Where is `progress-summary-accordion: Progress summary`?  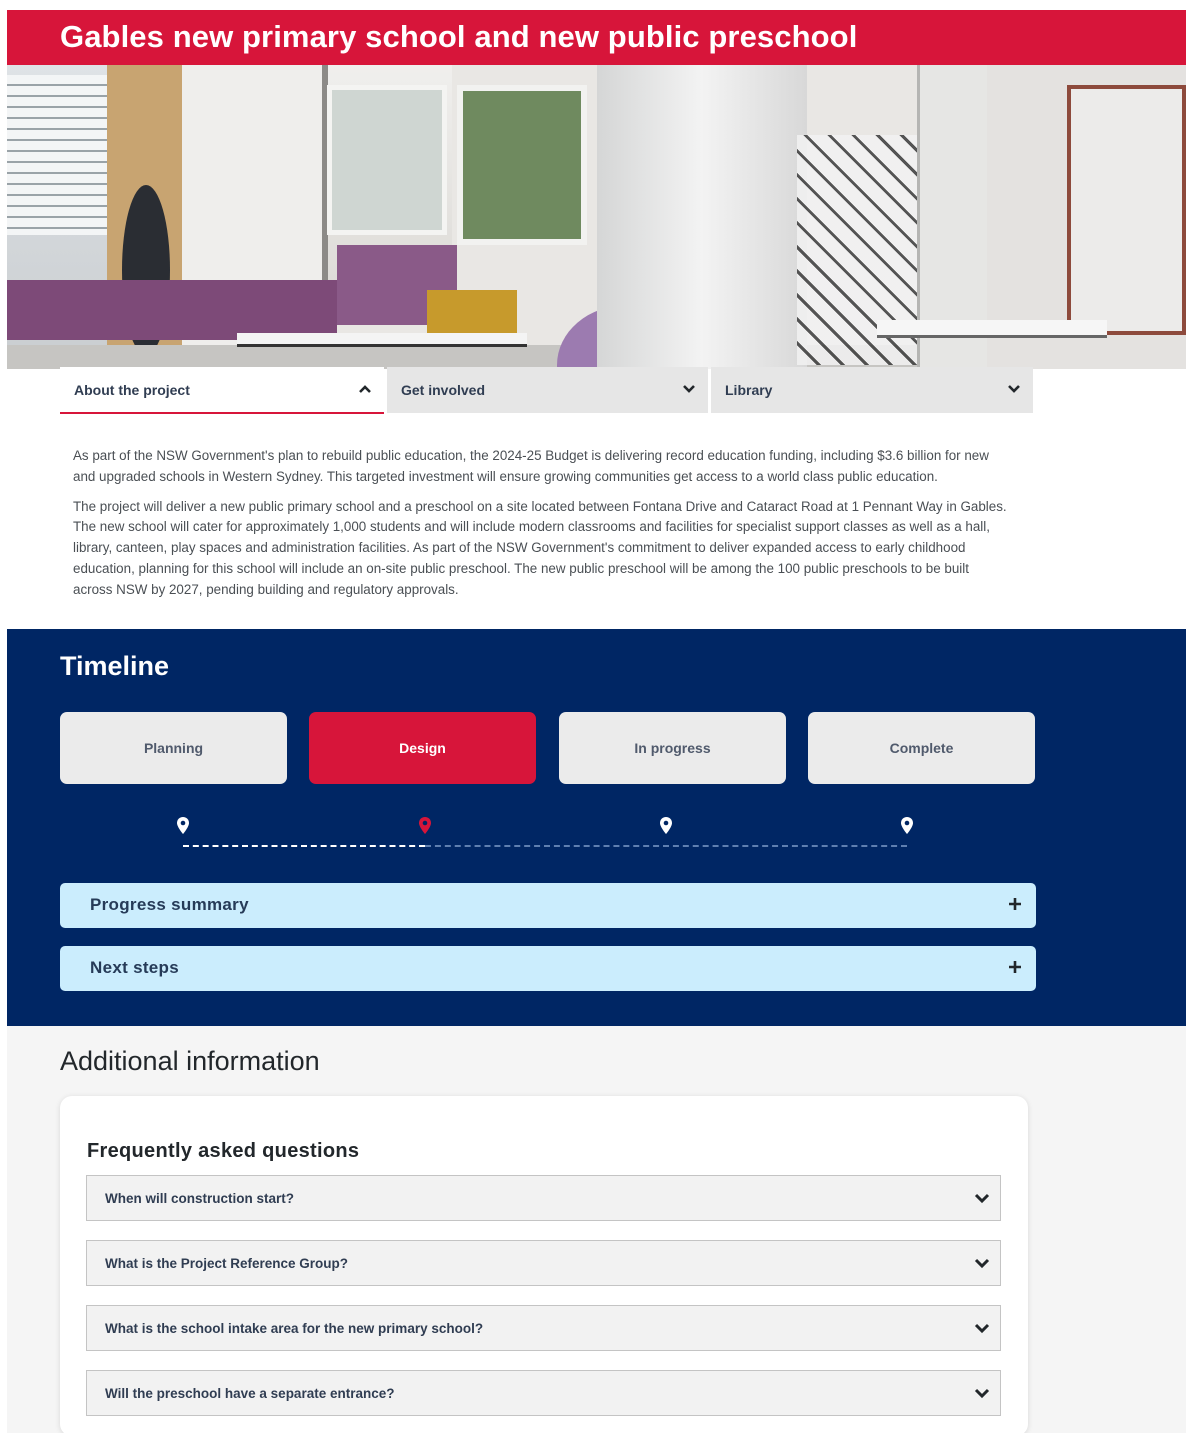
progress-summary-accordion: Progress summary is located at coordinates (548, 905).